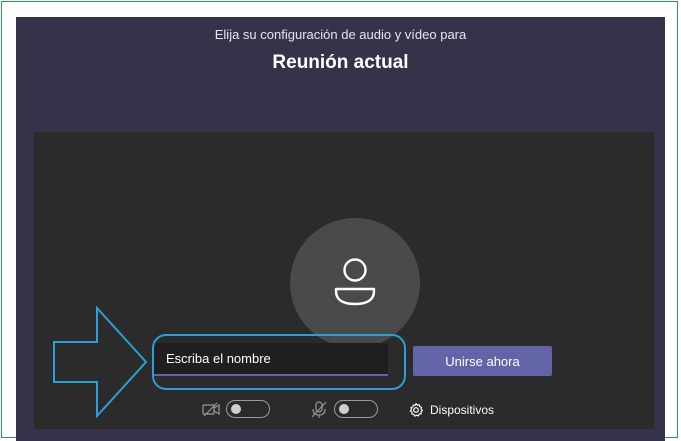 This screenshot has height=441, width=681. I want to click on camera-toggle-knob, so click(236, 409).